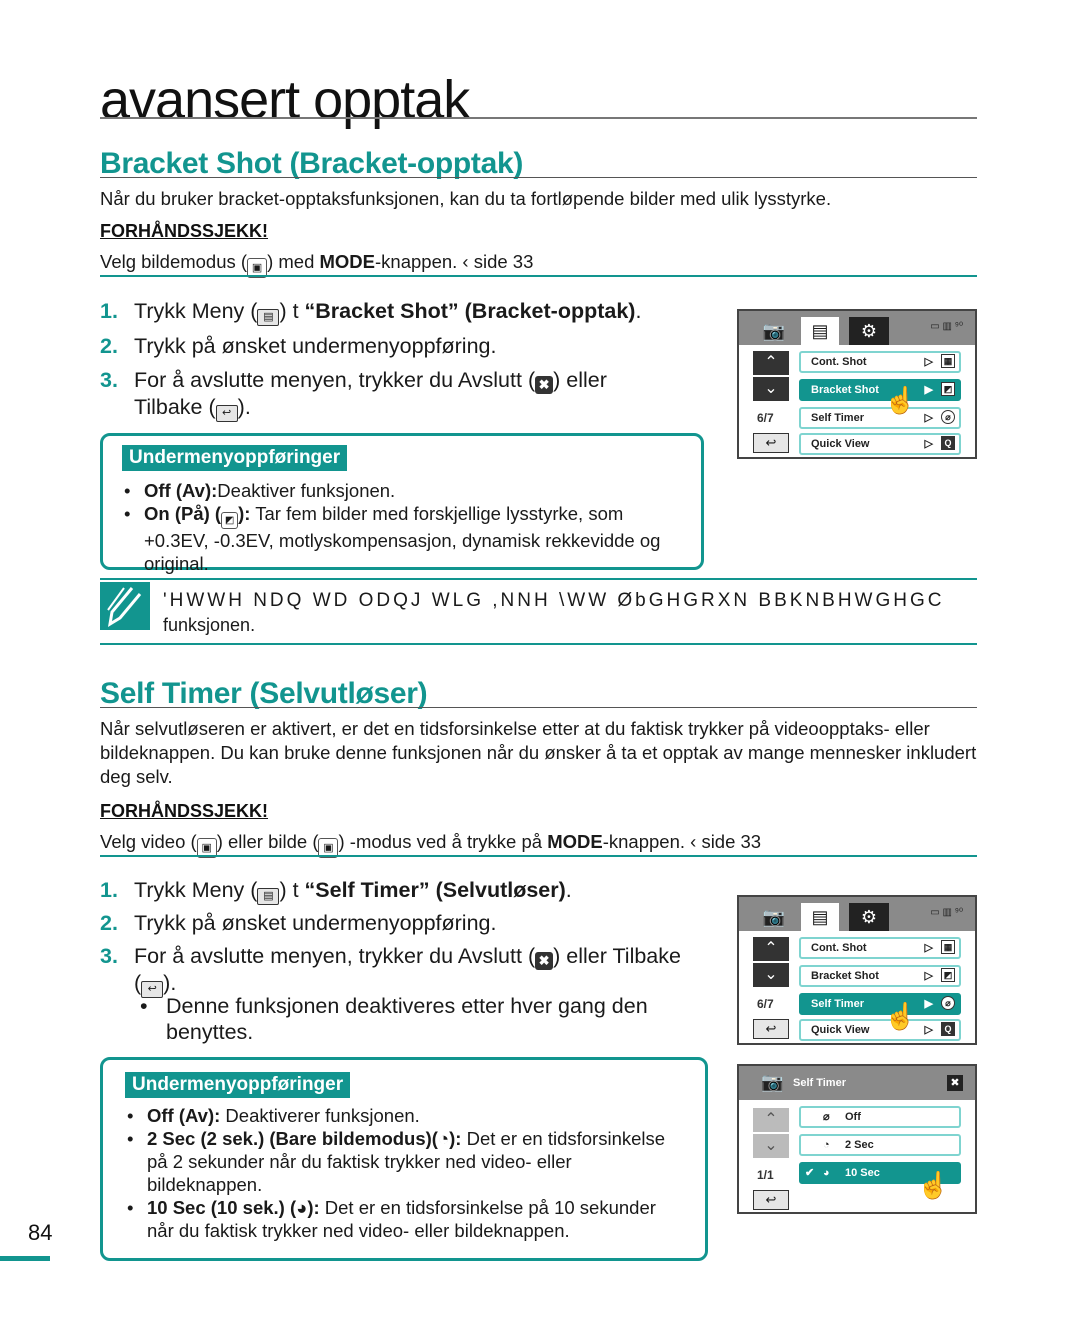 Image resolution: width=1080 pixels, height=1328 pixels. I want to click on selftimer-step-2: 2. Trykk på ønsket undermenyoppføring., so click(298, 923).